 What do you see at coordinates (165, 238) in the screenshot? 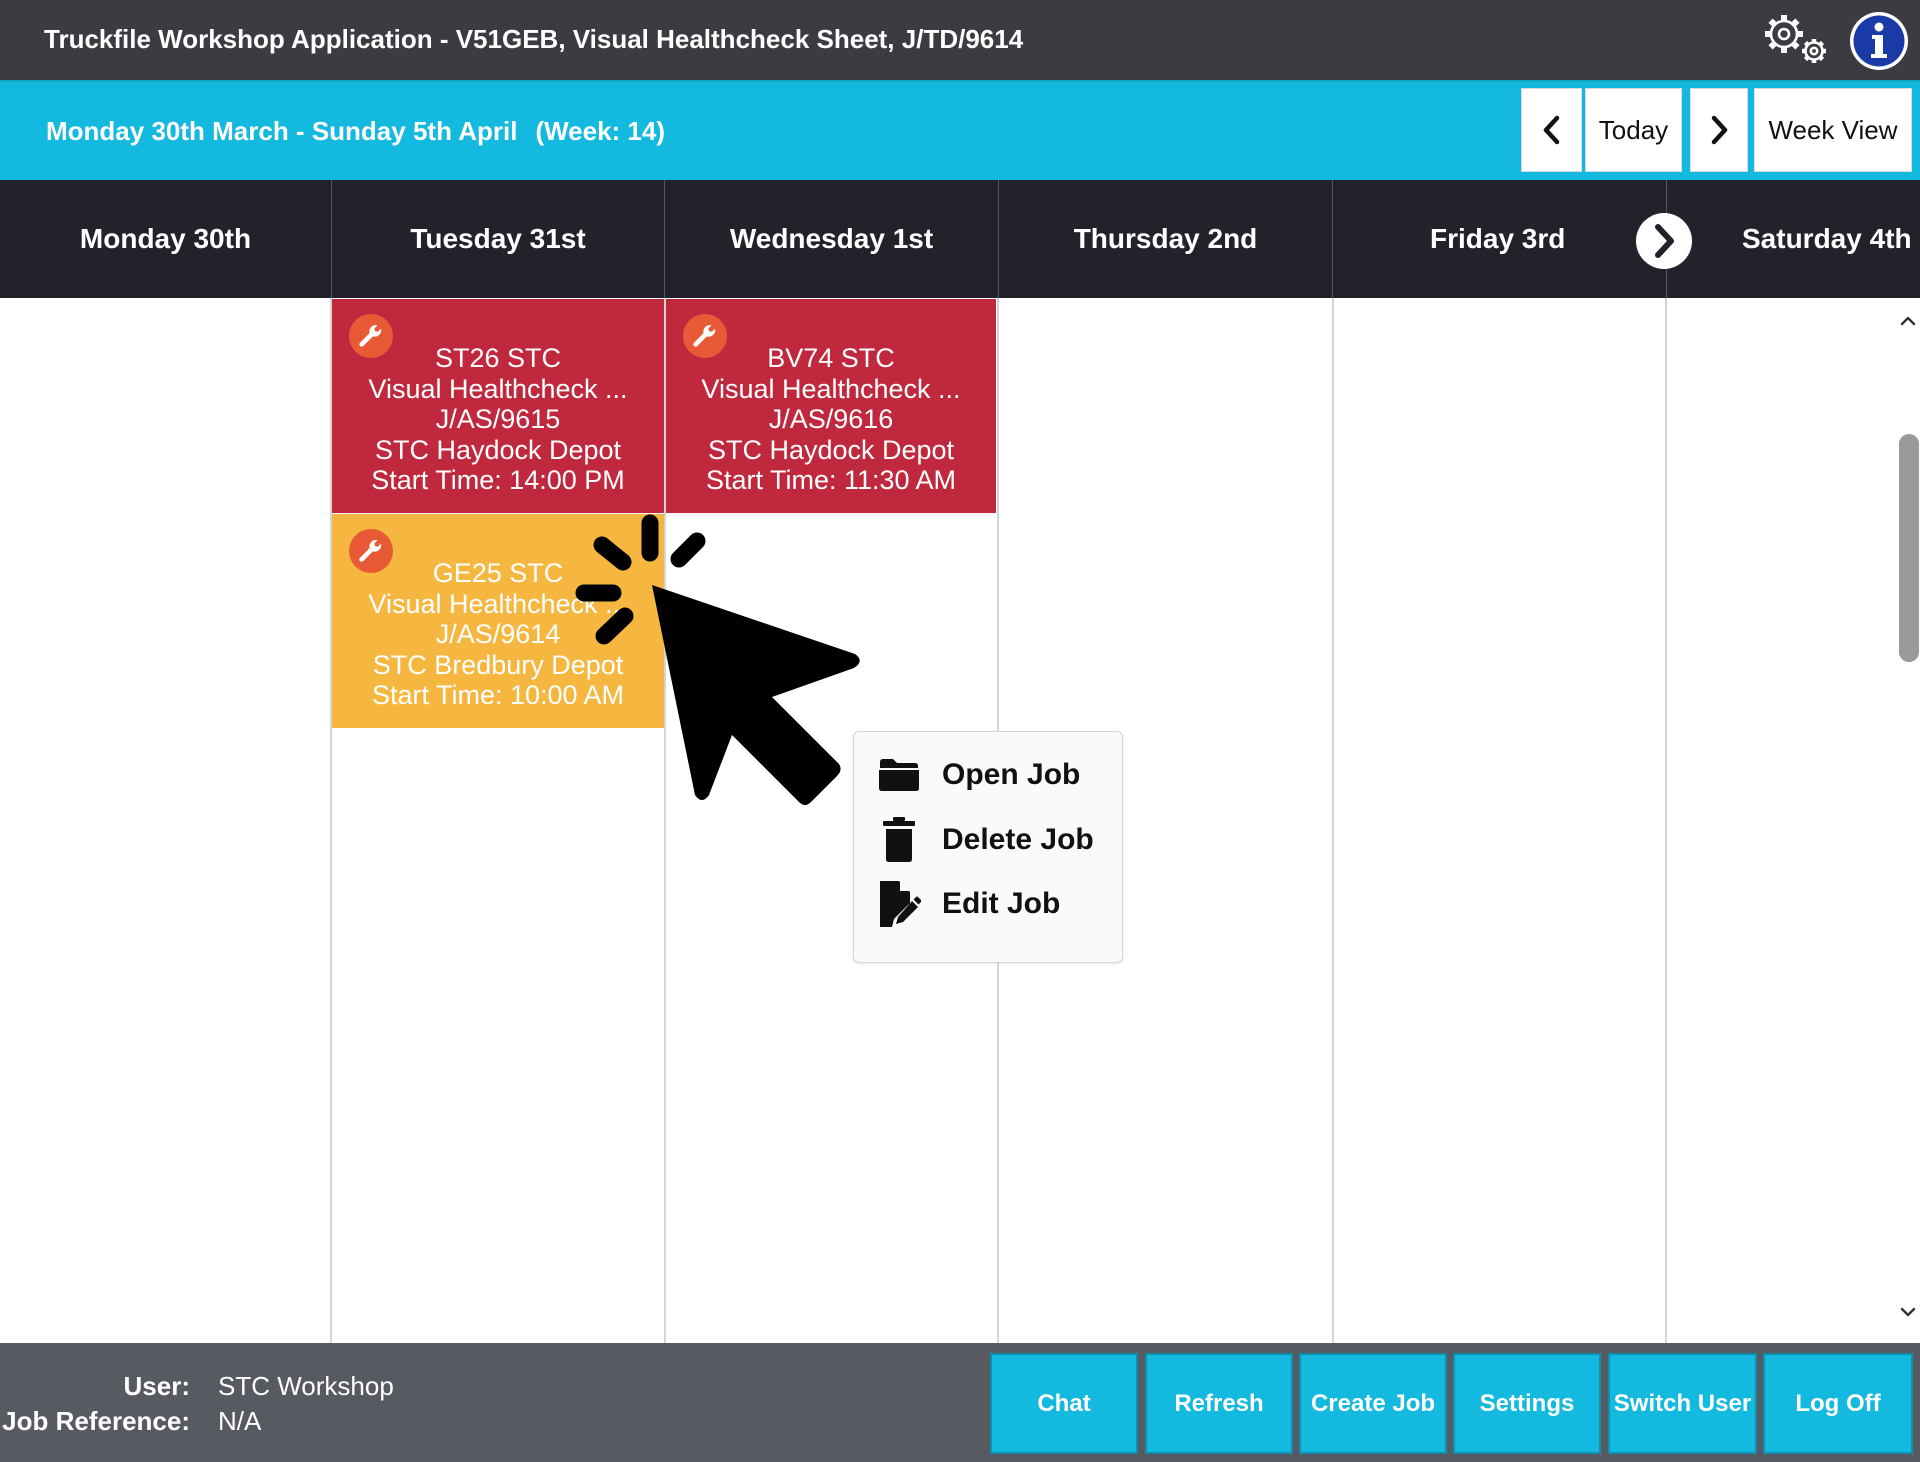
I see `day-header-monday: Monday 30th` at bounding box center [165, 238].